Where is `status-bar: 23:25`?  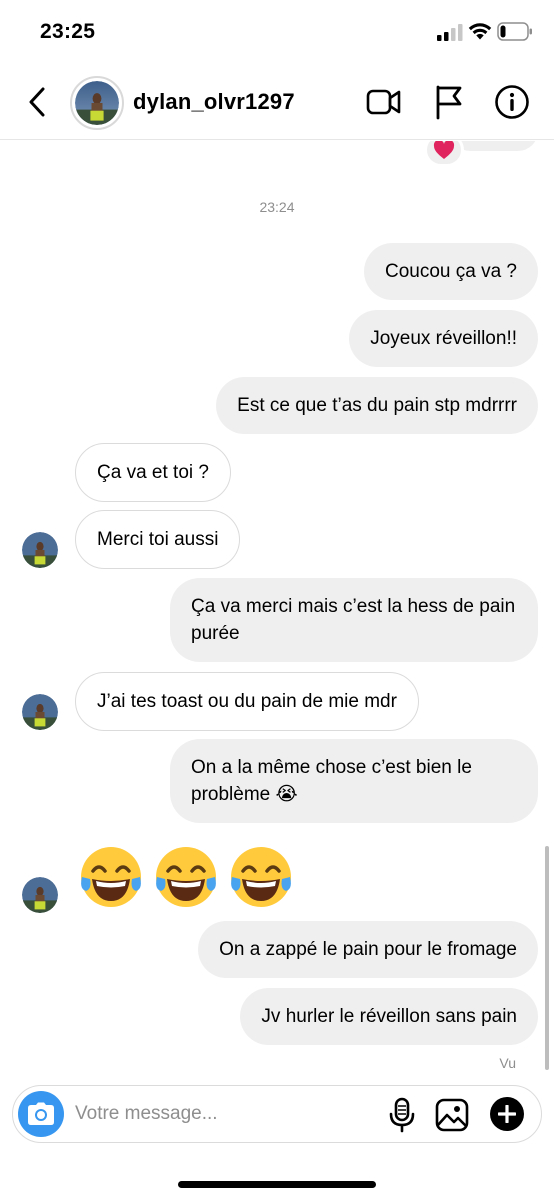
status-bar: 23:25 is located at coordinates (277, 32).